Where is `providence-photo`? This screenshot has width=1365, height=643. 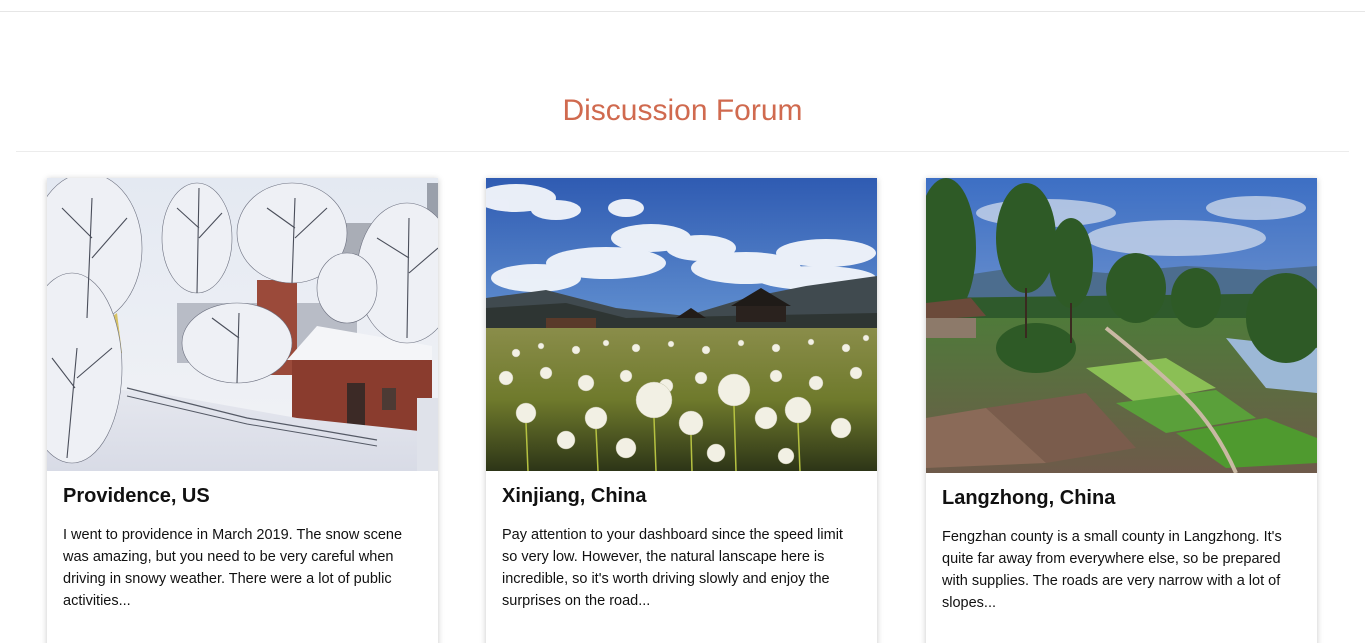
providence-photo is located at coordinates (242, 324).